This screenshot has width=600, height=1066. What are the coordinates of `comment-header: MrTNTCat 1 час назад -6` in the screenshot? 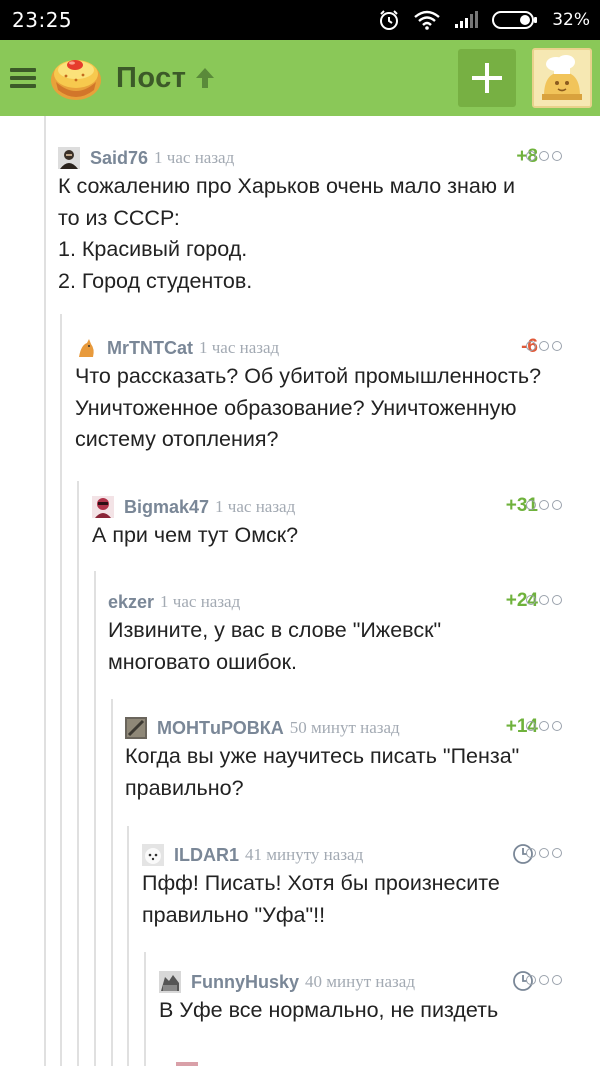 It's located at (337, 348).